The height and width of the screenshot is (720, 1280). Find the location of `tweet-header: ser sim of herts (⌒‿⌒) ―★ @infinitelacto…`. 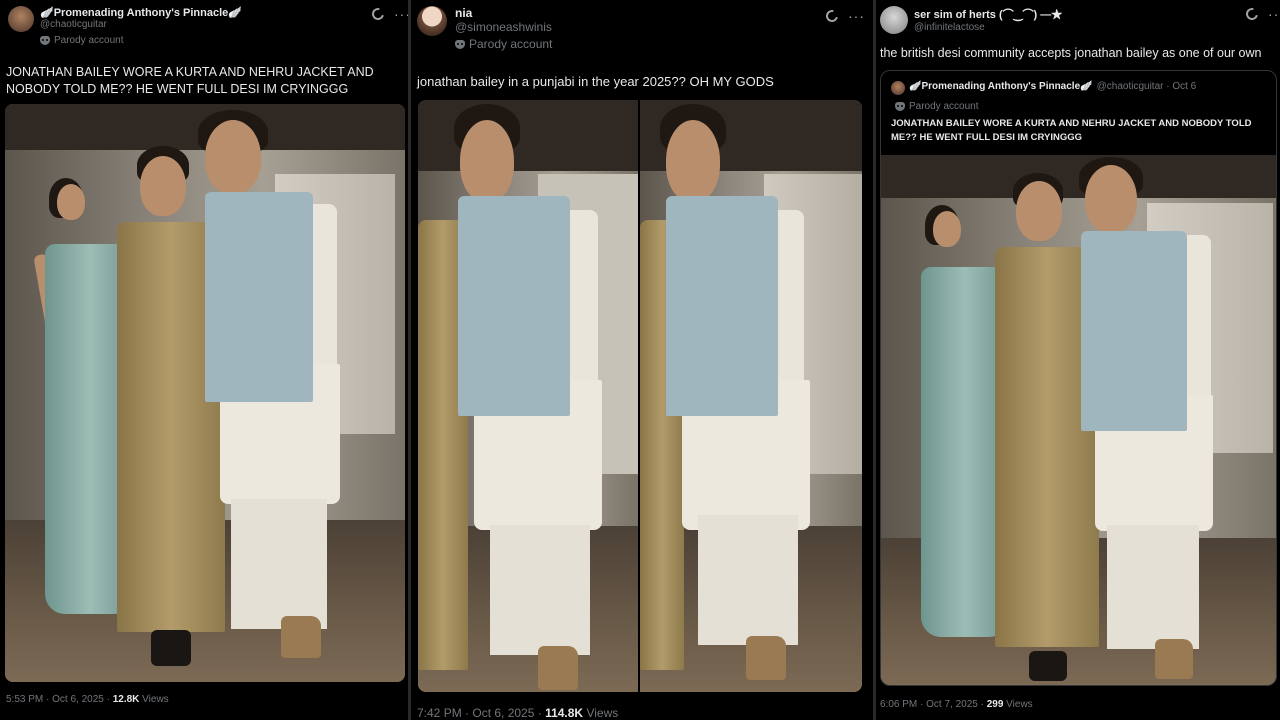

tweet-header: ser sim of herts (⌒‿⌒) ―★ @infinitelacto… is located at coordinates (971, 20).